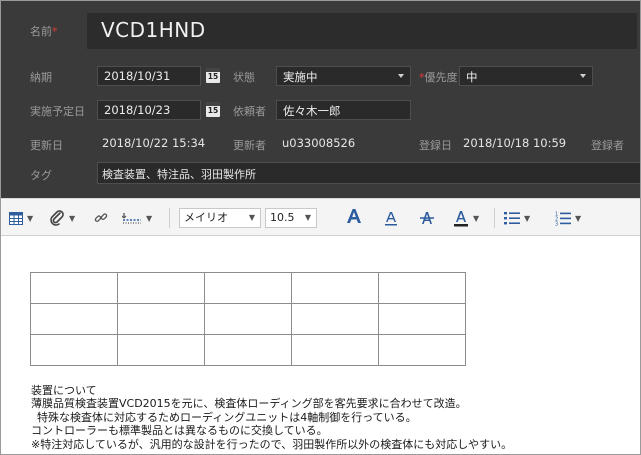 The image size is (641, 455). What do you see at coordinates (472, 77) in the screenshot?
I see `priority-value: 中` at bounding box center [472, 77].